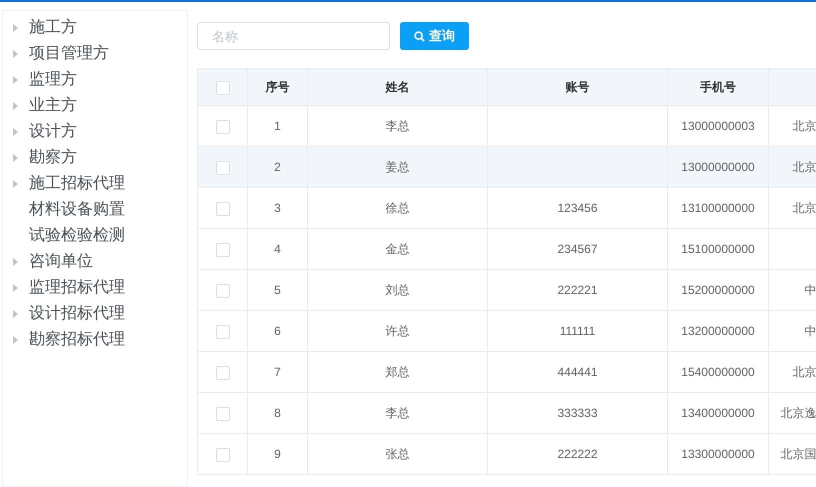 The width and height of the screenshot is (816, 487). Describe the element at coordinates (398, 249) in the screenshot. I see `table-cell: 金总` at that location.